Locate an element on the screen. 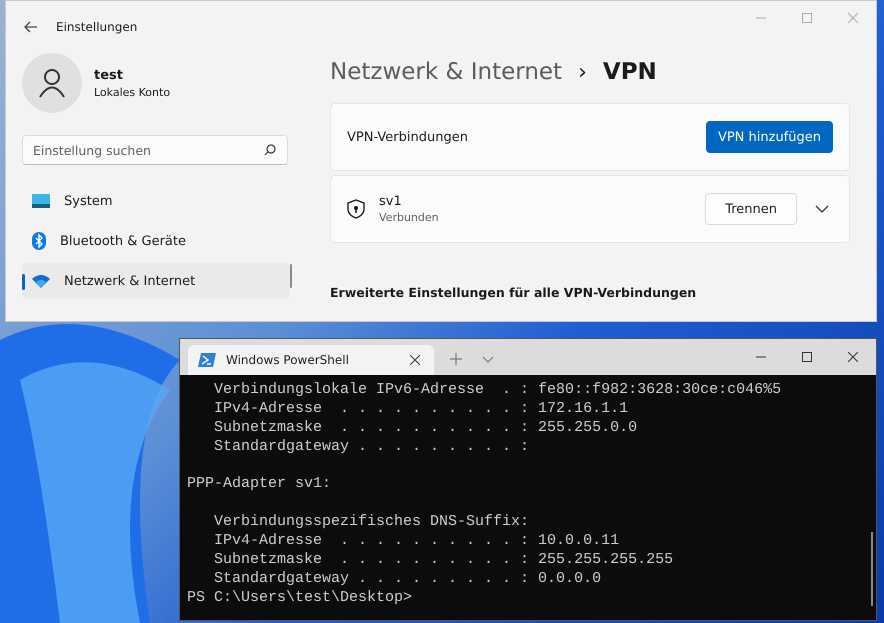 This screenshot has width=884, height=623. window-title: Einstellungen is located at coordinates (97, 27).